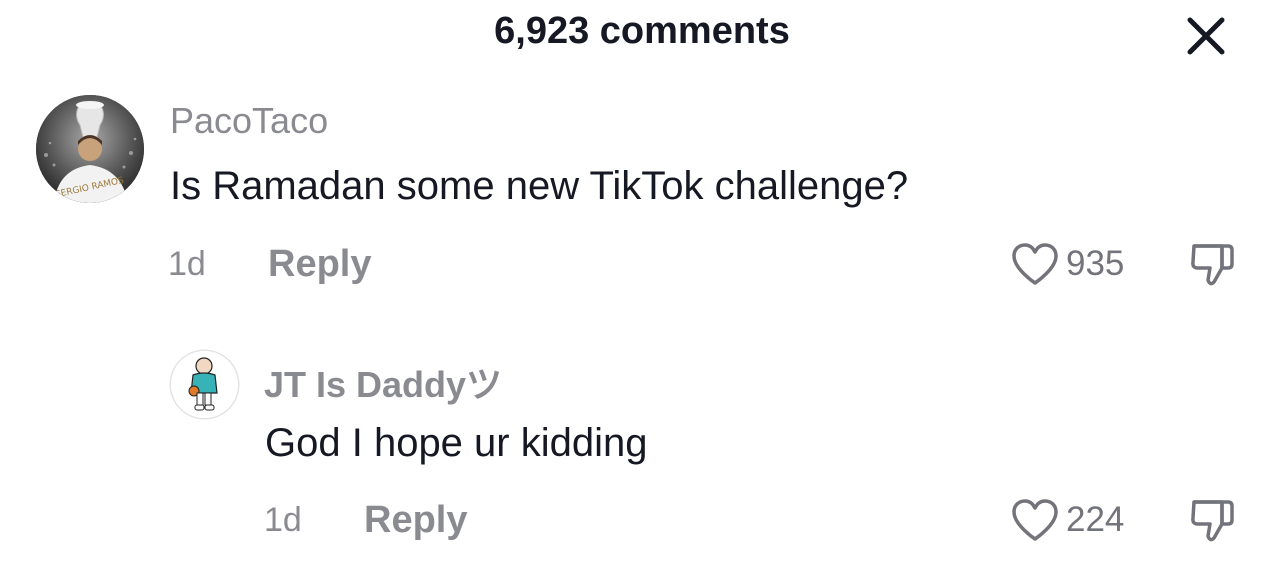 This screenshot has width=1284, height=582. I want to click on avatar, so click(204, 384).